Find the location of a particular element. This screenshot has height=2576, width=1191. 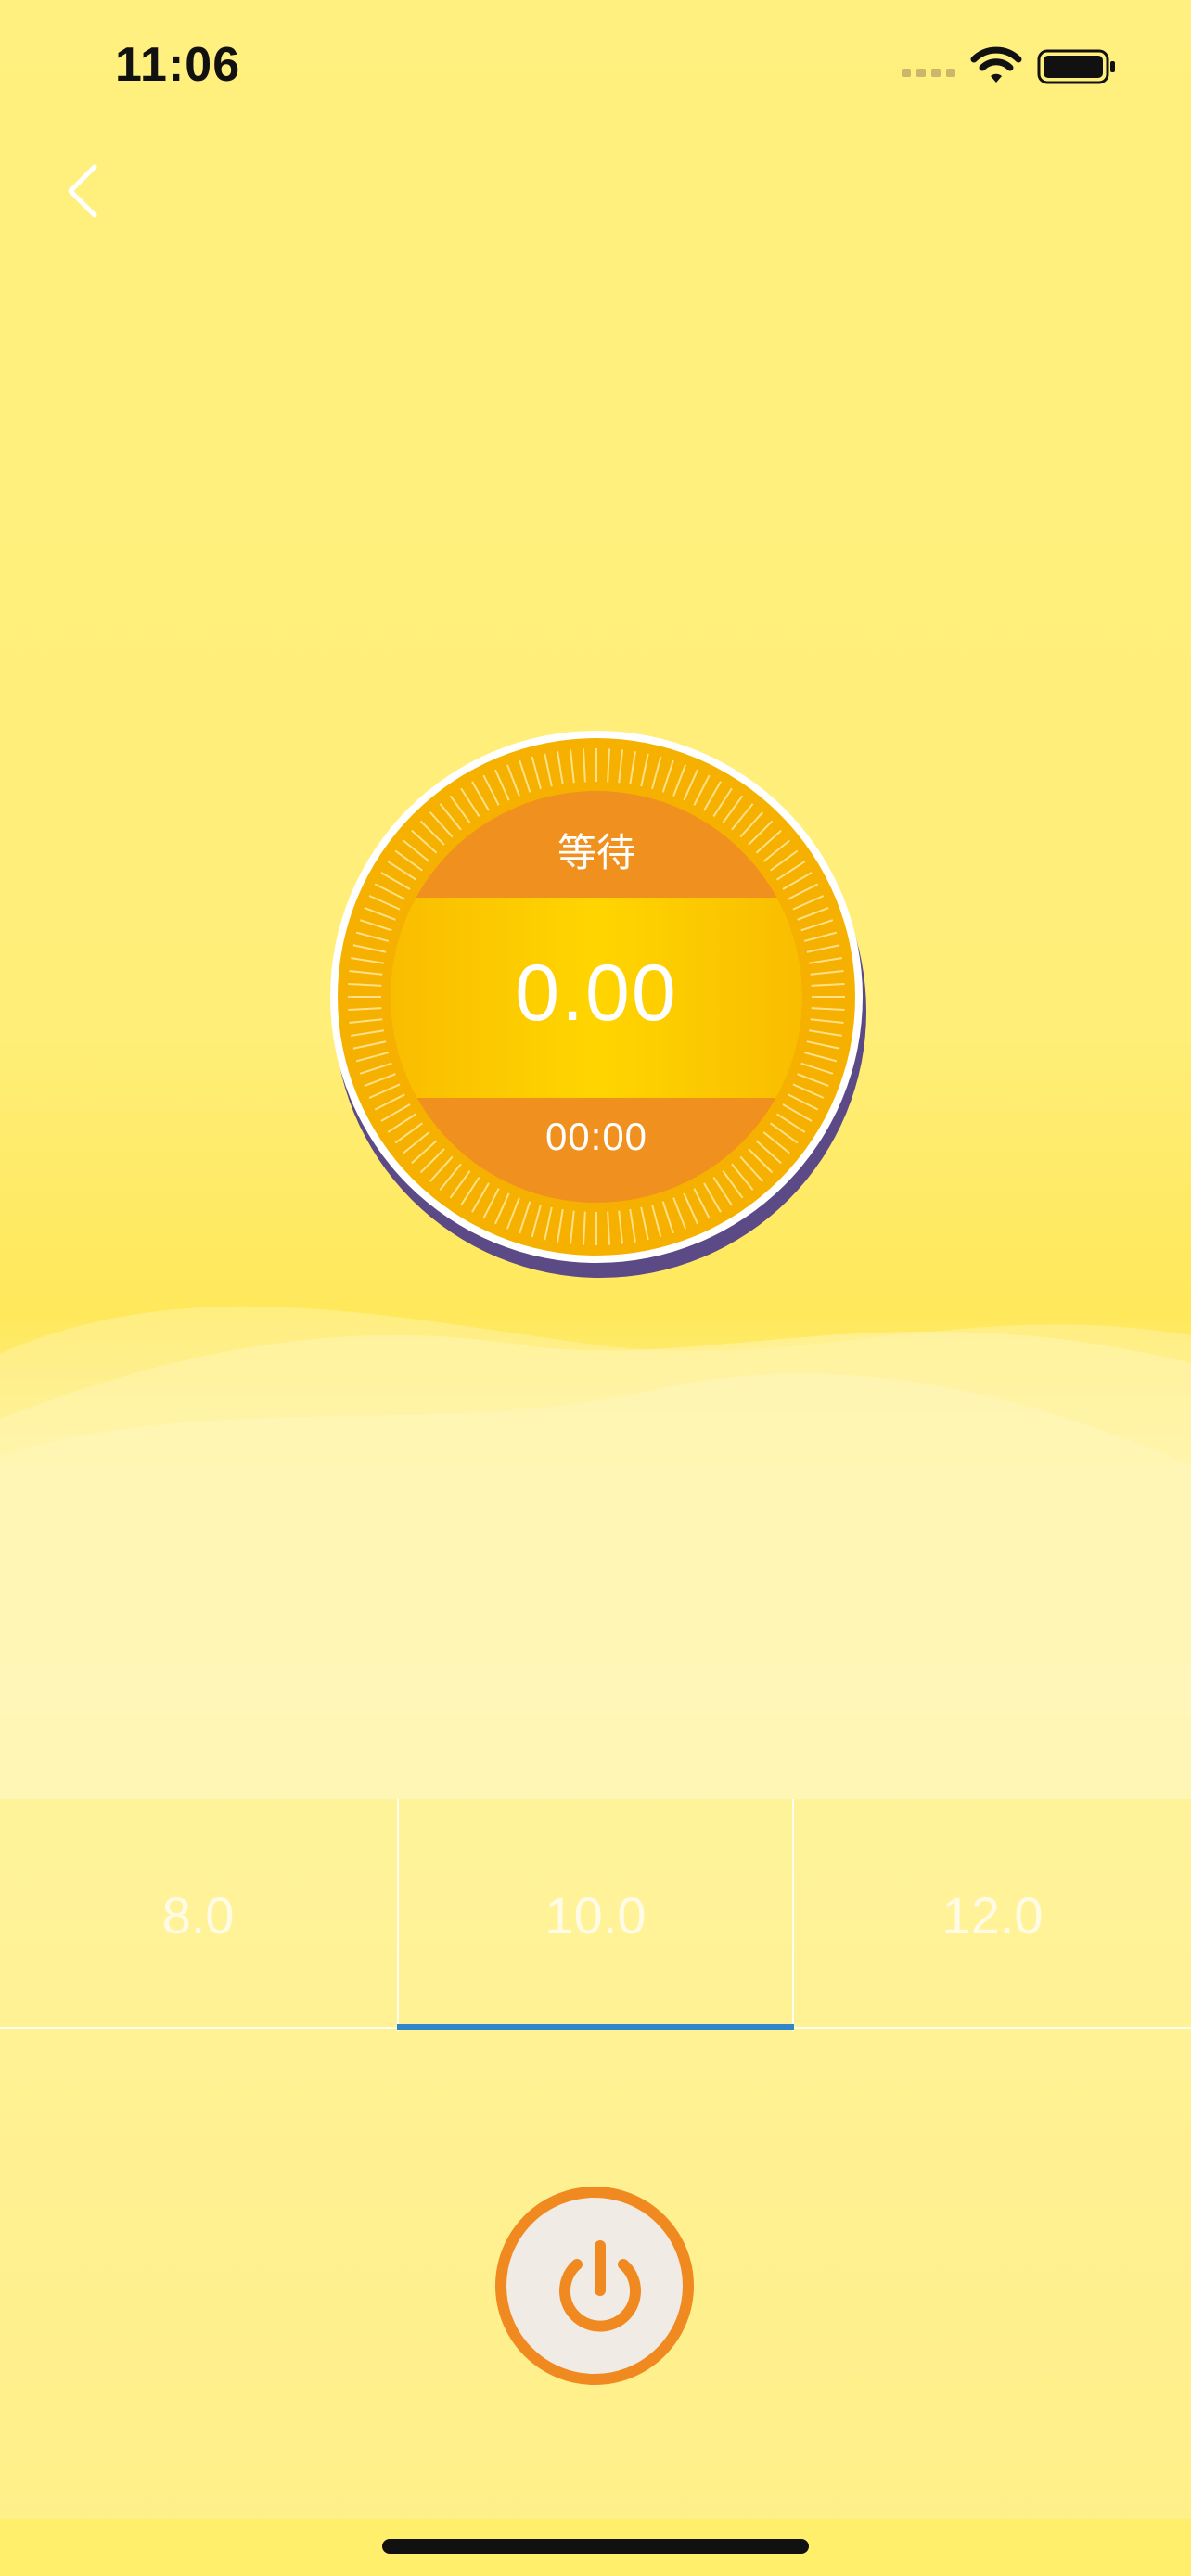

signal-icon is located at coordinates (929, 73).